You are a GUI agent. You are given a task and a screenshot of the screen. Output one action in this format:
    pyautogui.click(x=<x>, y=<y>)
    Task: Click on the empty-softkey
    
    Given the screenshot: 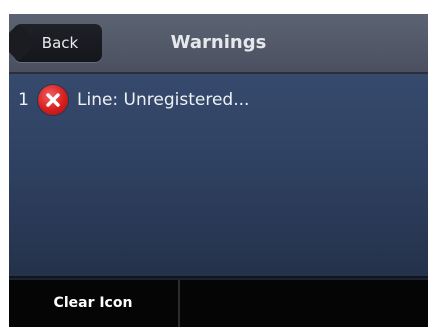 What is the action you would take?
    pyautogui.click(x=304, y=303)
    